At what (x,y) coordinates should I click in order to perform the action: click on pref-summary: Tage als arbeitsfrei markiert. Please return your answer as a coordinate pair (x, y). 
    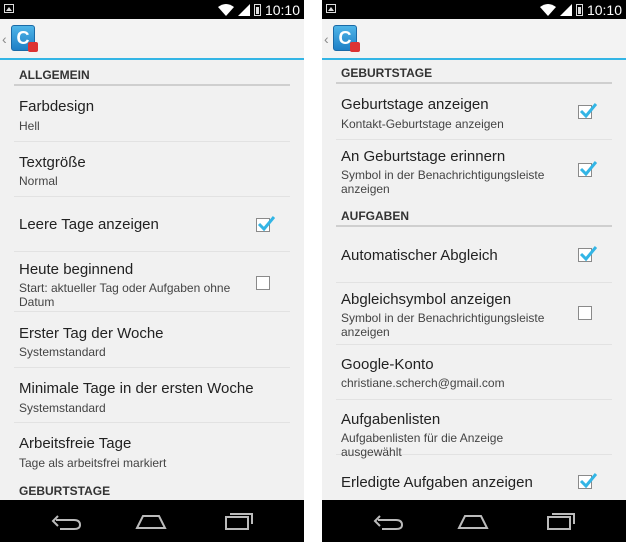
    Looking at the image, I should click on (93, 463).